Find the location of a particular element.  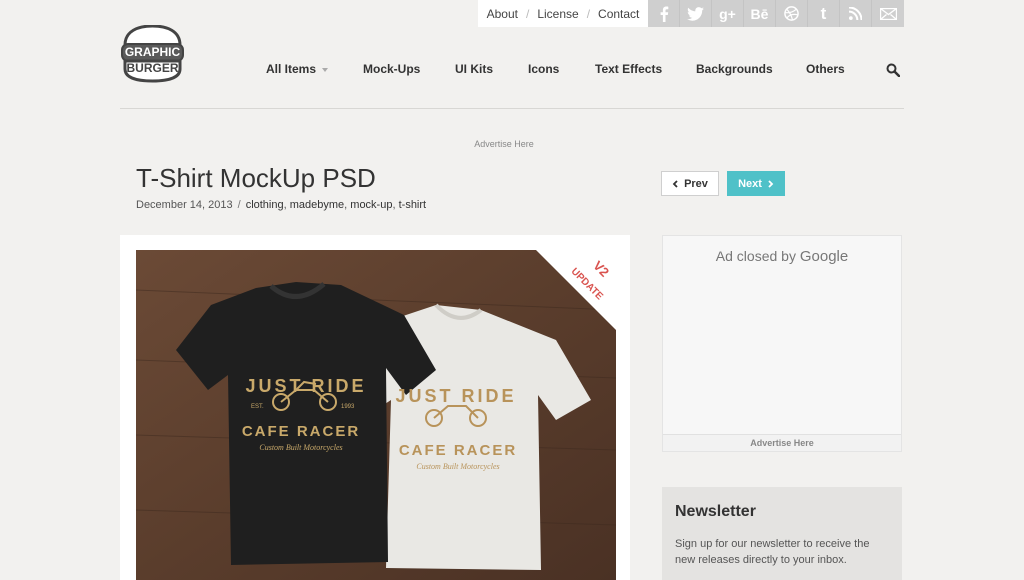

next-button: Next is located at coordinates (756, 183).